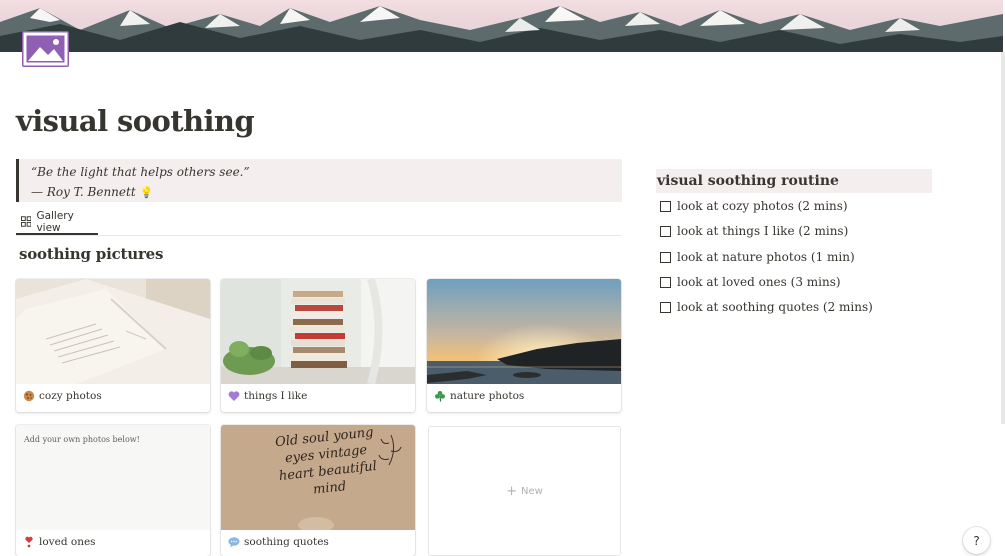 The image size is (1005, 556). Describe the element at coordinates (326, 192) in the screenshot. I see `quote-author-line: — Roy T. Bennett 💡` at that location.